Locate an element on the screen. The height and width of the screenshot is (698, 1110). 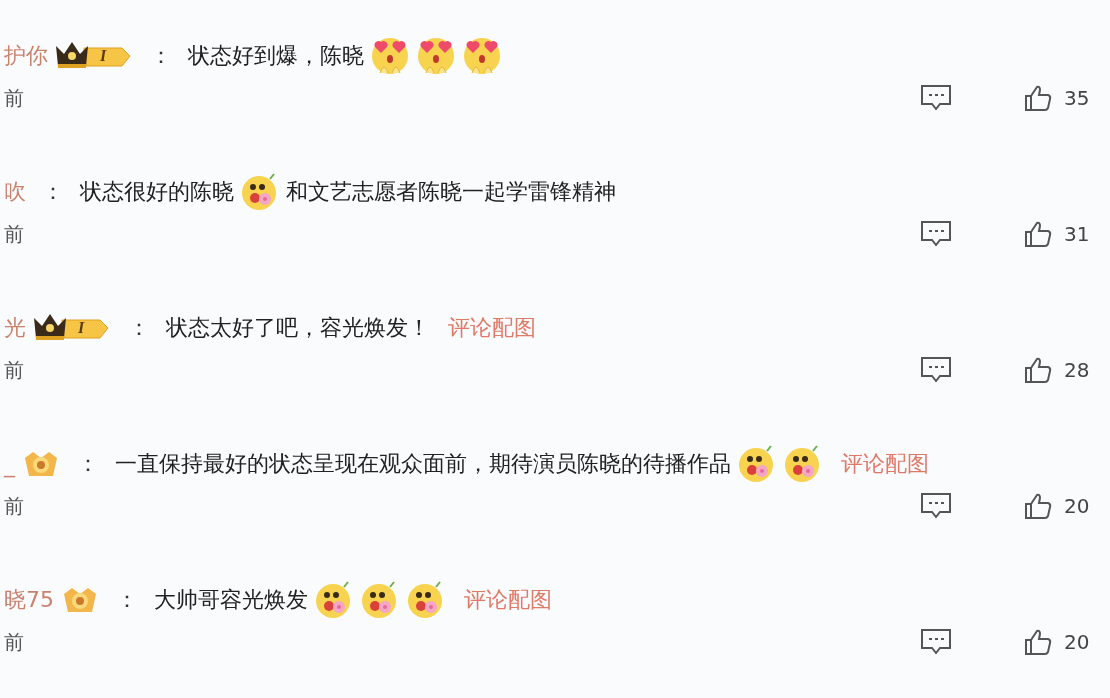
comment-text: 和文艺志愿者陈晓一起学雷锋精神 is located at coordinates (451, 192).